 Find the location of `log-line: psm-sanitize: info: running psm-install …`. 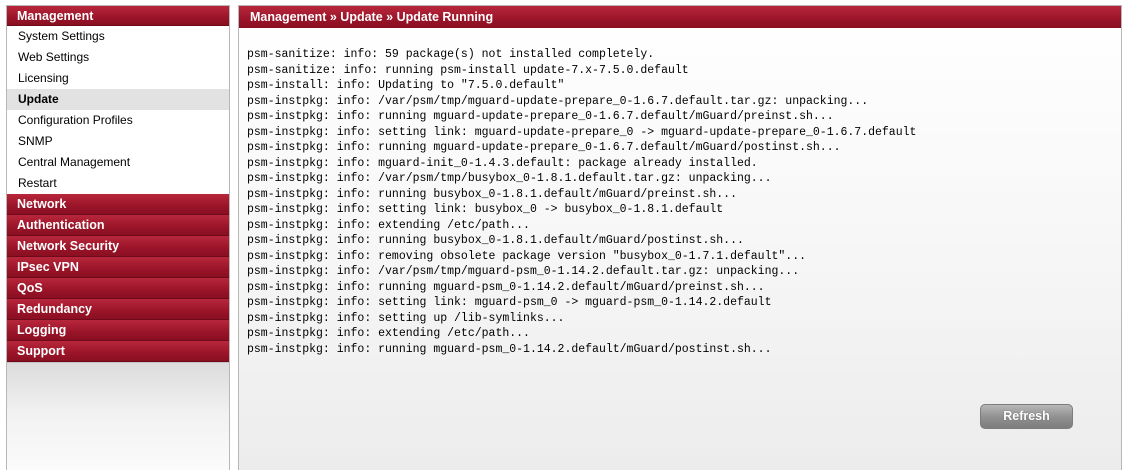

log-line: psm-sanitize: info: running psm-install … is located at coordinates (468, 70).